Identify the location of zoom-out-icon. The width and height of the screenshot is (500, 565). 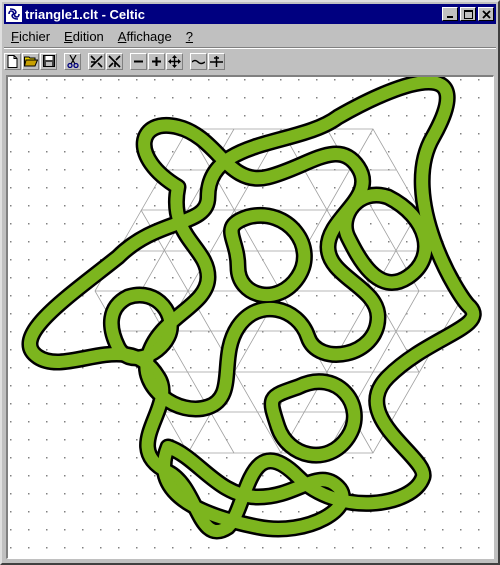
(138, 61).